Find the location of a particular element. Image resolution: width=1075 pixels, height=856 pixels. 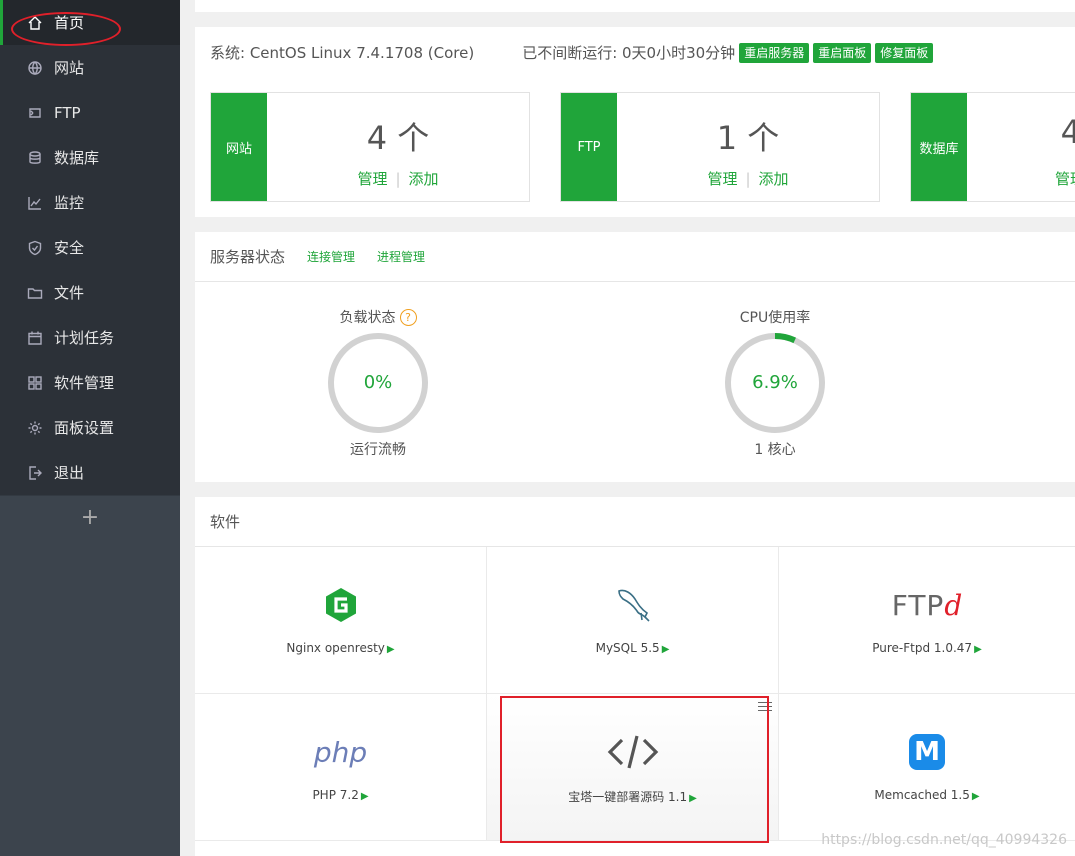

connection-manage-link: 连接管理 is located at coordinates (331, 256).